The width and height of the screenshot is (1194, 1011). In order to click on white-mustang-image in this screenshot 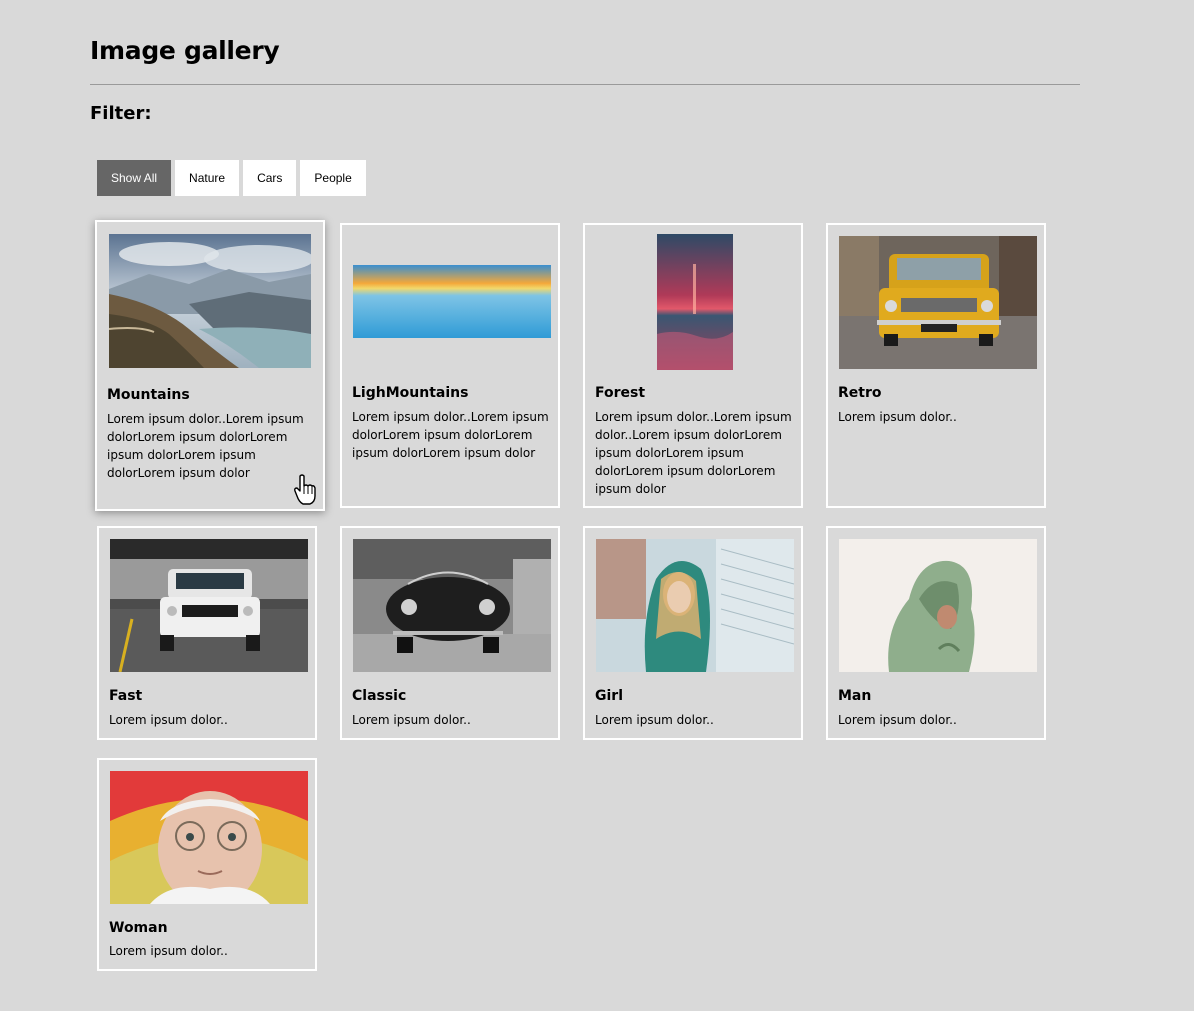, I will do `click(209, 605)`.